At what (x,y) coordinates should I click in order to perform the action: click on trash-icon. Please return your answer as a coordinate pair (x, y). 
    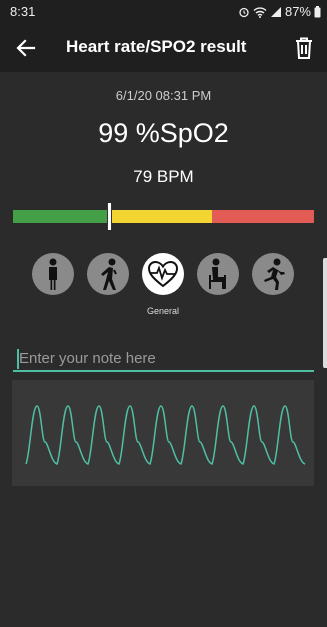
    Looking at the image, I should click on (304, 48).